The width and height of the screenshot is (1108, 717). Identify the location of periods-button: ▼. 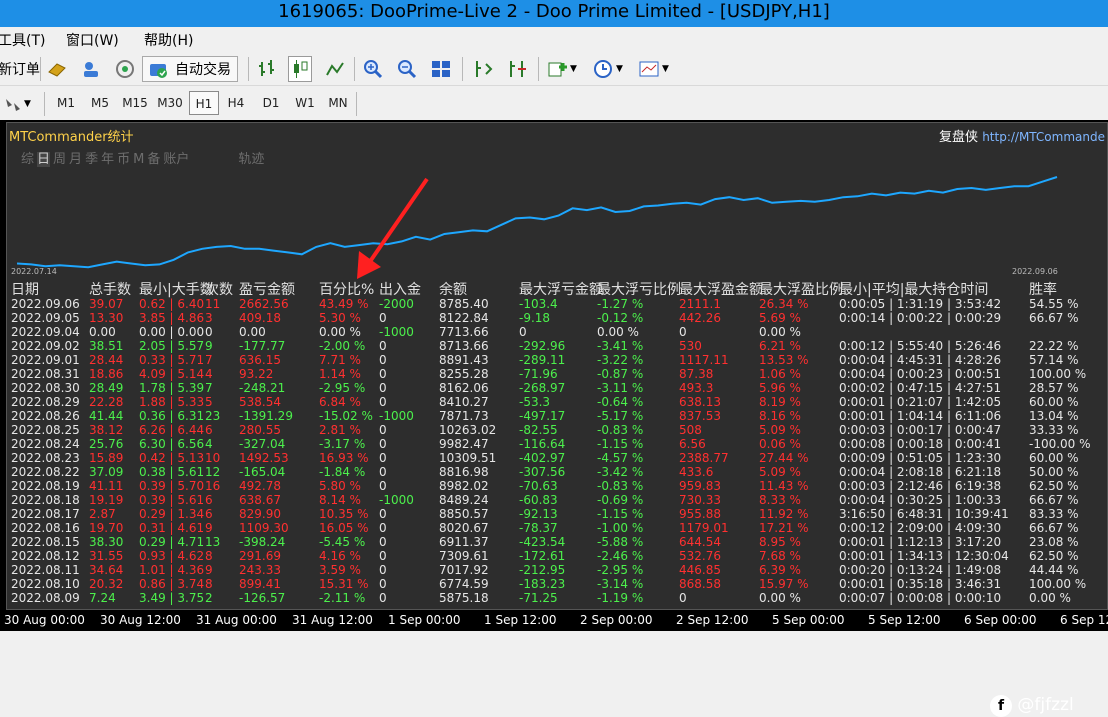
(607, 69).